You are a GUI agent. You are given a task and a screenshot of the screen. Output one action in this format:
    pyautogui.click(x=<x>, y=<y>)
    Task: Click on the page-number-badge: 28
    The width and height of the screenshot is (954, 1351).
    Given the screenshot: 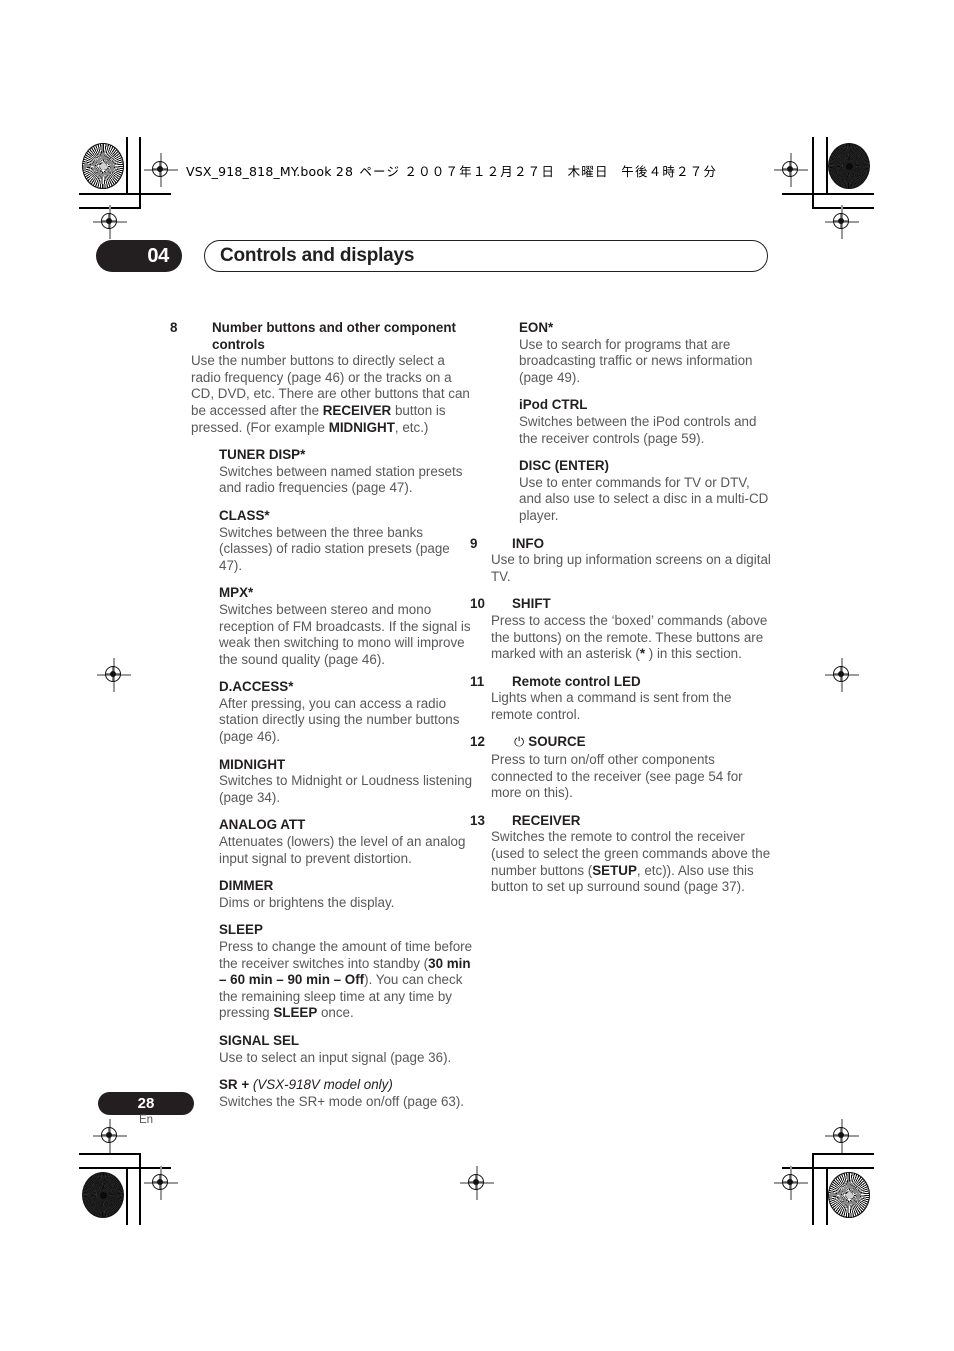 What is the action you would take?
    pyautogui.click(x=146, y=1103)
    